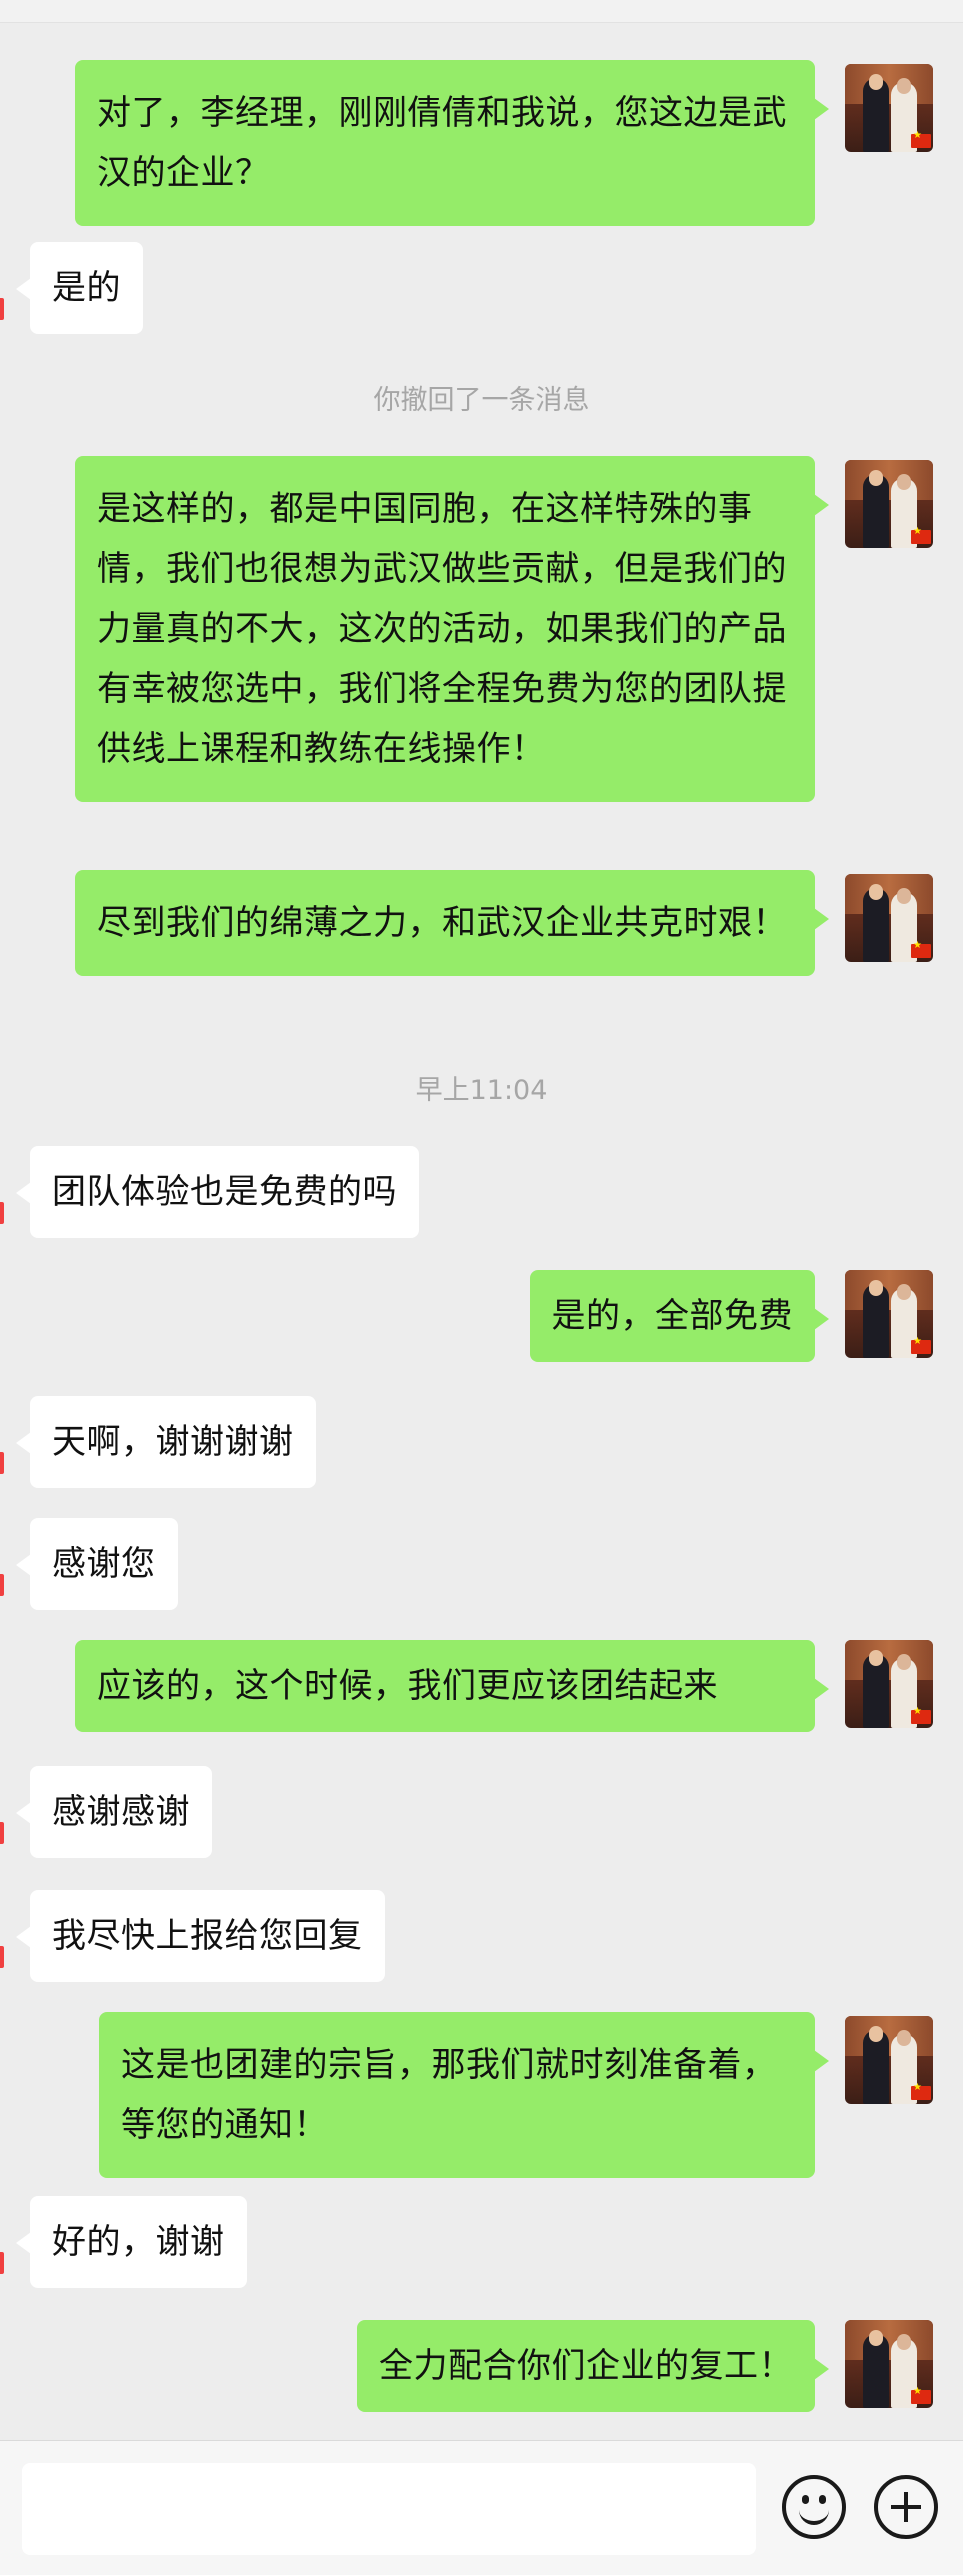  I want to click on received-message-bubble: 我尽快上报给您回复, so click(200, 1936).